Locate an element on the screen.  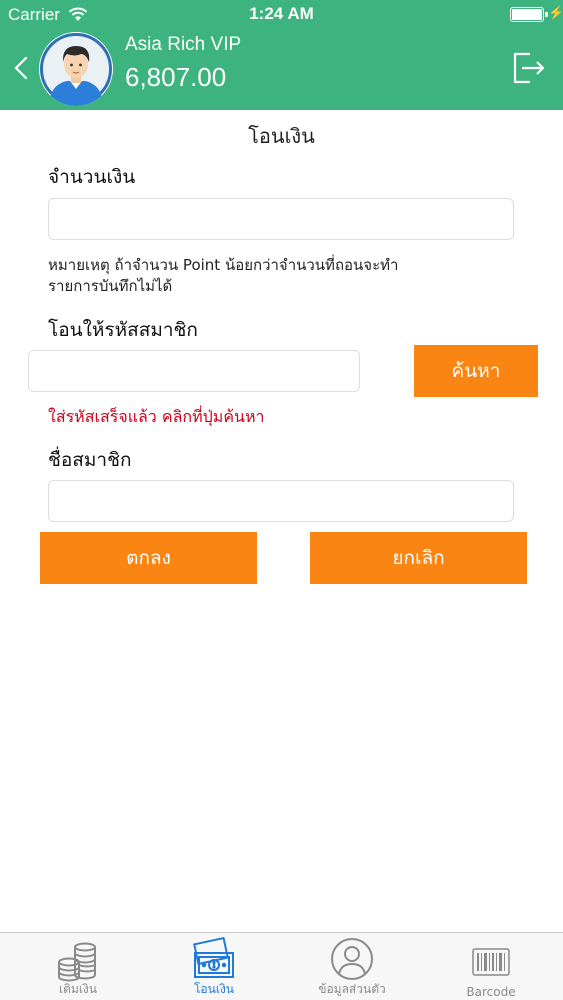
tab-label: ข้อมูลส่วนตัว is located at coordinates (352, 989).